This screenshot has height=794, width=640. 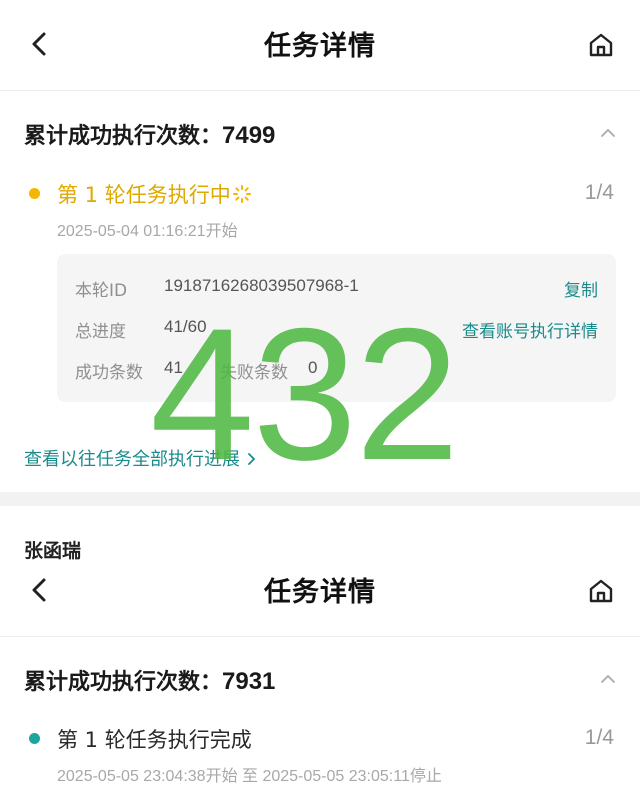 What do you see at coordinates (154, 740) in the screenshot?
I see `round-title-2: 第 1 轮任务执行完成` at bounding box center [154, 740].